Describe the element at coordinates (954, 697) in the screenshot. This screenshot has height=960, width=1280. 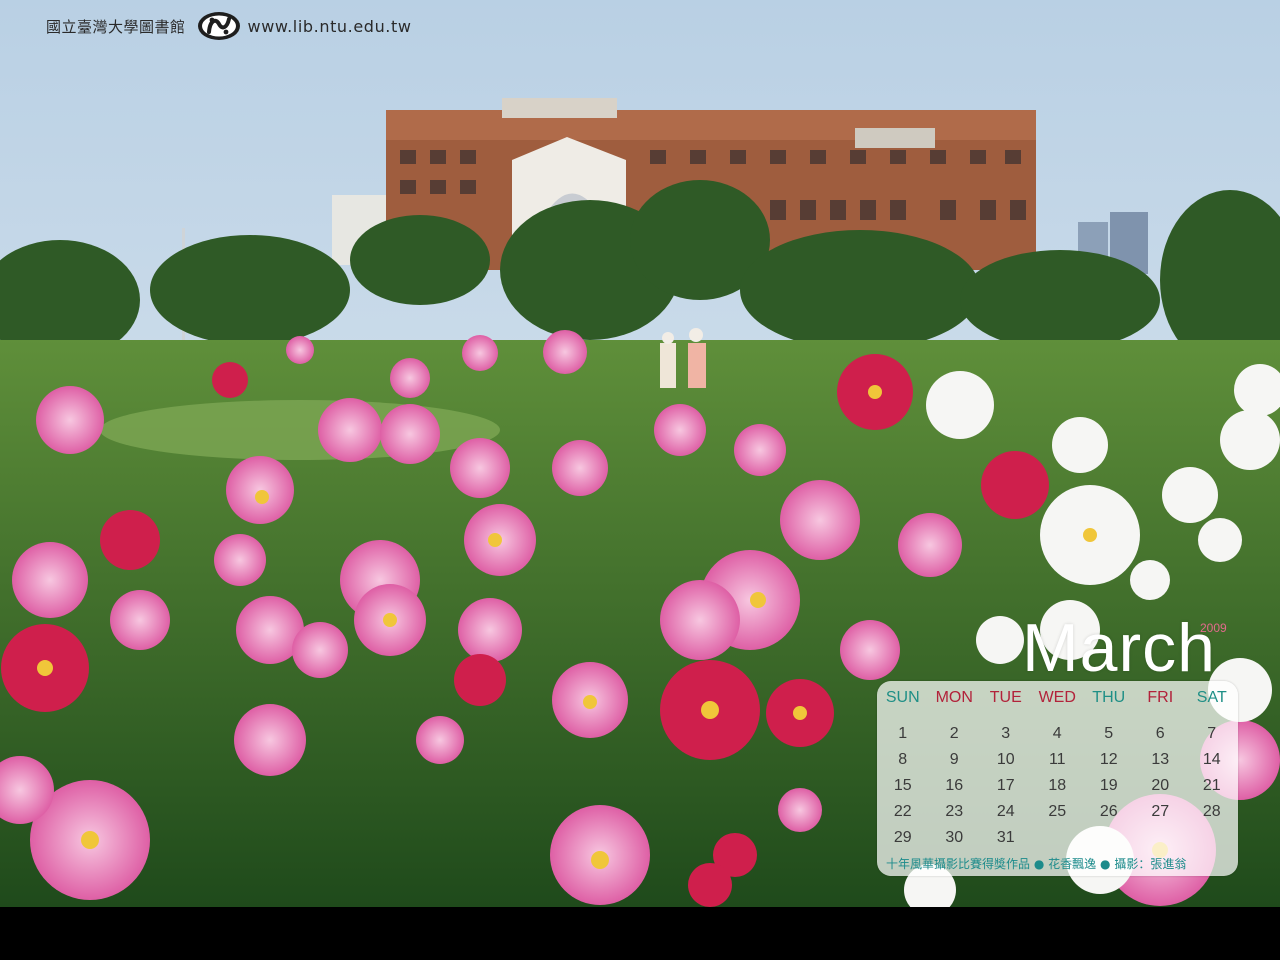
I see `weekday-mon: MON` at that location.